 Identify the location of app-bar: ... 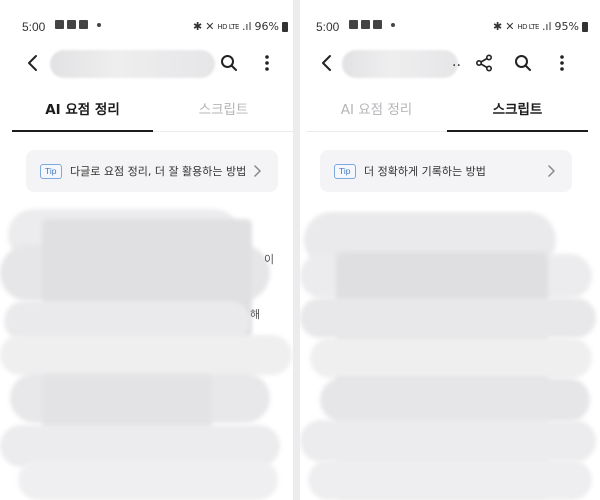
(450, 63).